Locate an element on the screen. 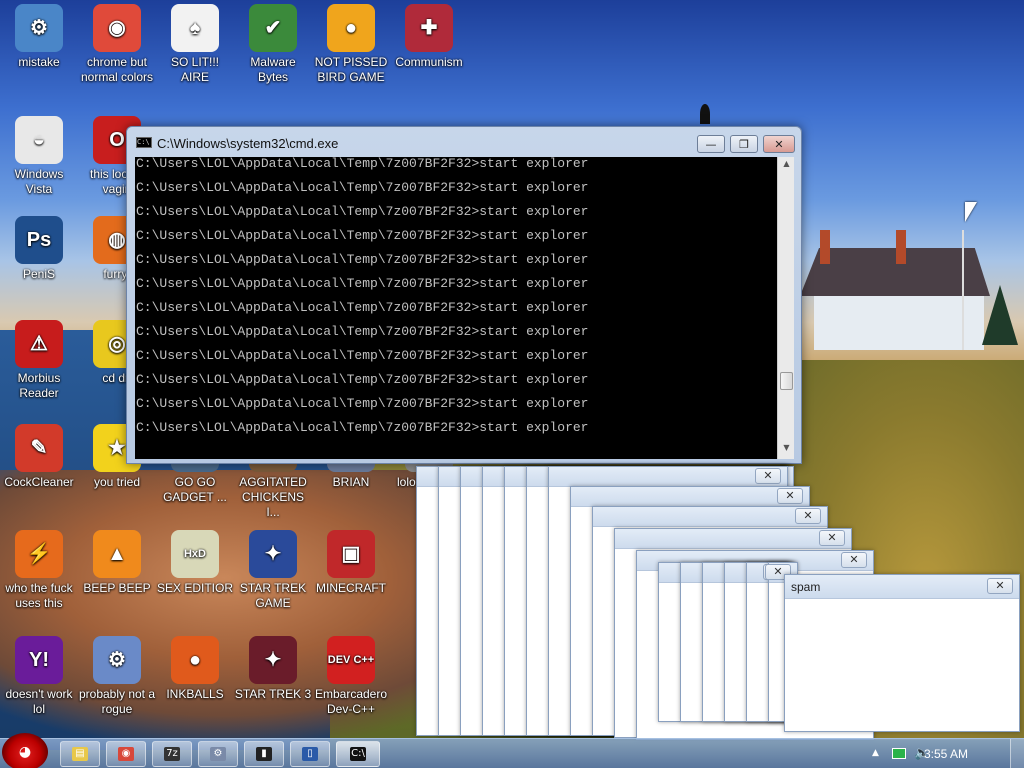  spam-window: spam ✕ is located at coordinates (902, 653).